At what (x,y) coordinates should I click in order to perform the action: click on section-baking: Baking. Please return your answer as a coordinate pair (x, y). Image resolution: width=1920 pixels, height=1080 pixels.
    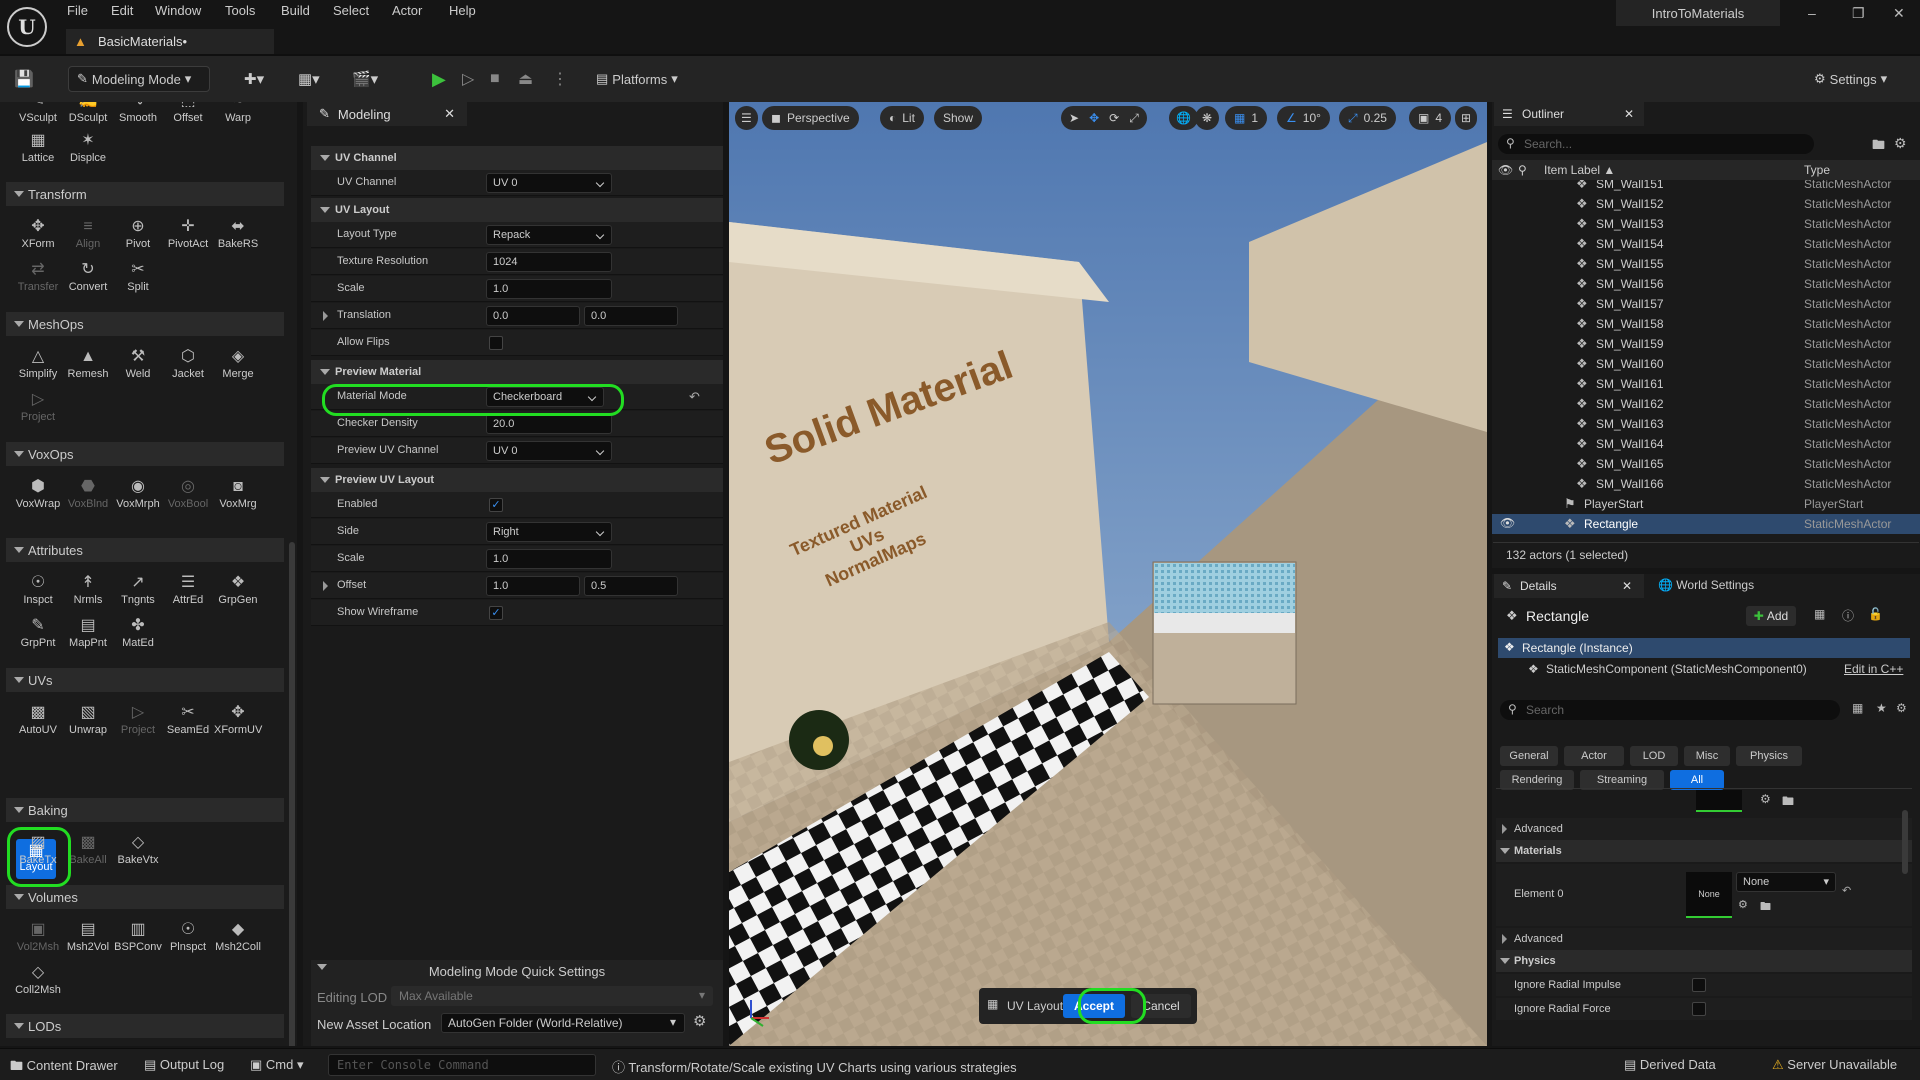
    Looking at the image, I should click on (145, 810).